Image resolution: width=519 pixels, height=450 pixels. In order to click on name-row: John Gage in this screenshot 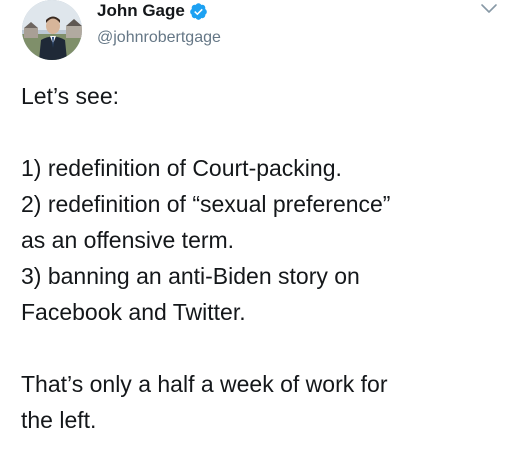, I will do `click(159, 11)`.